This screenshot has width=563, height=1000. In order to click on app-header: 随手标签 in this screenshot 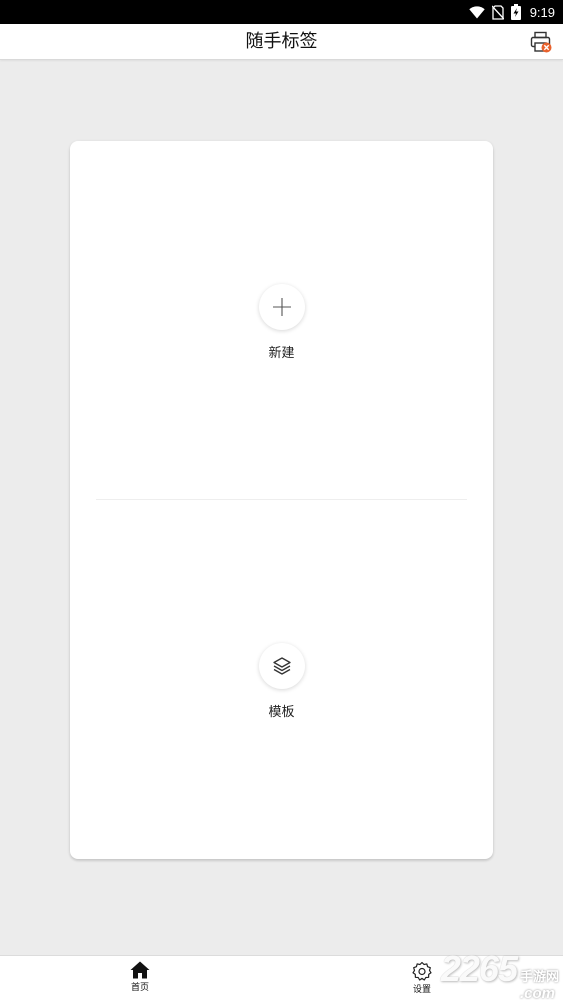, I will do `click(281, 42)`.